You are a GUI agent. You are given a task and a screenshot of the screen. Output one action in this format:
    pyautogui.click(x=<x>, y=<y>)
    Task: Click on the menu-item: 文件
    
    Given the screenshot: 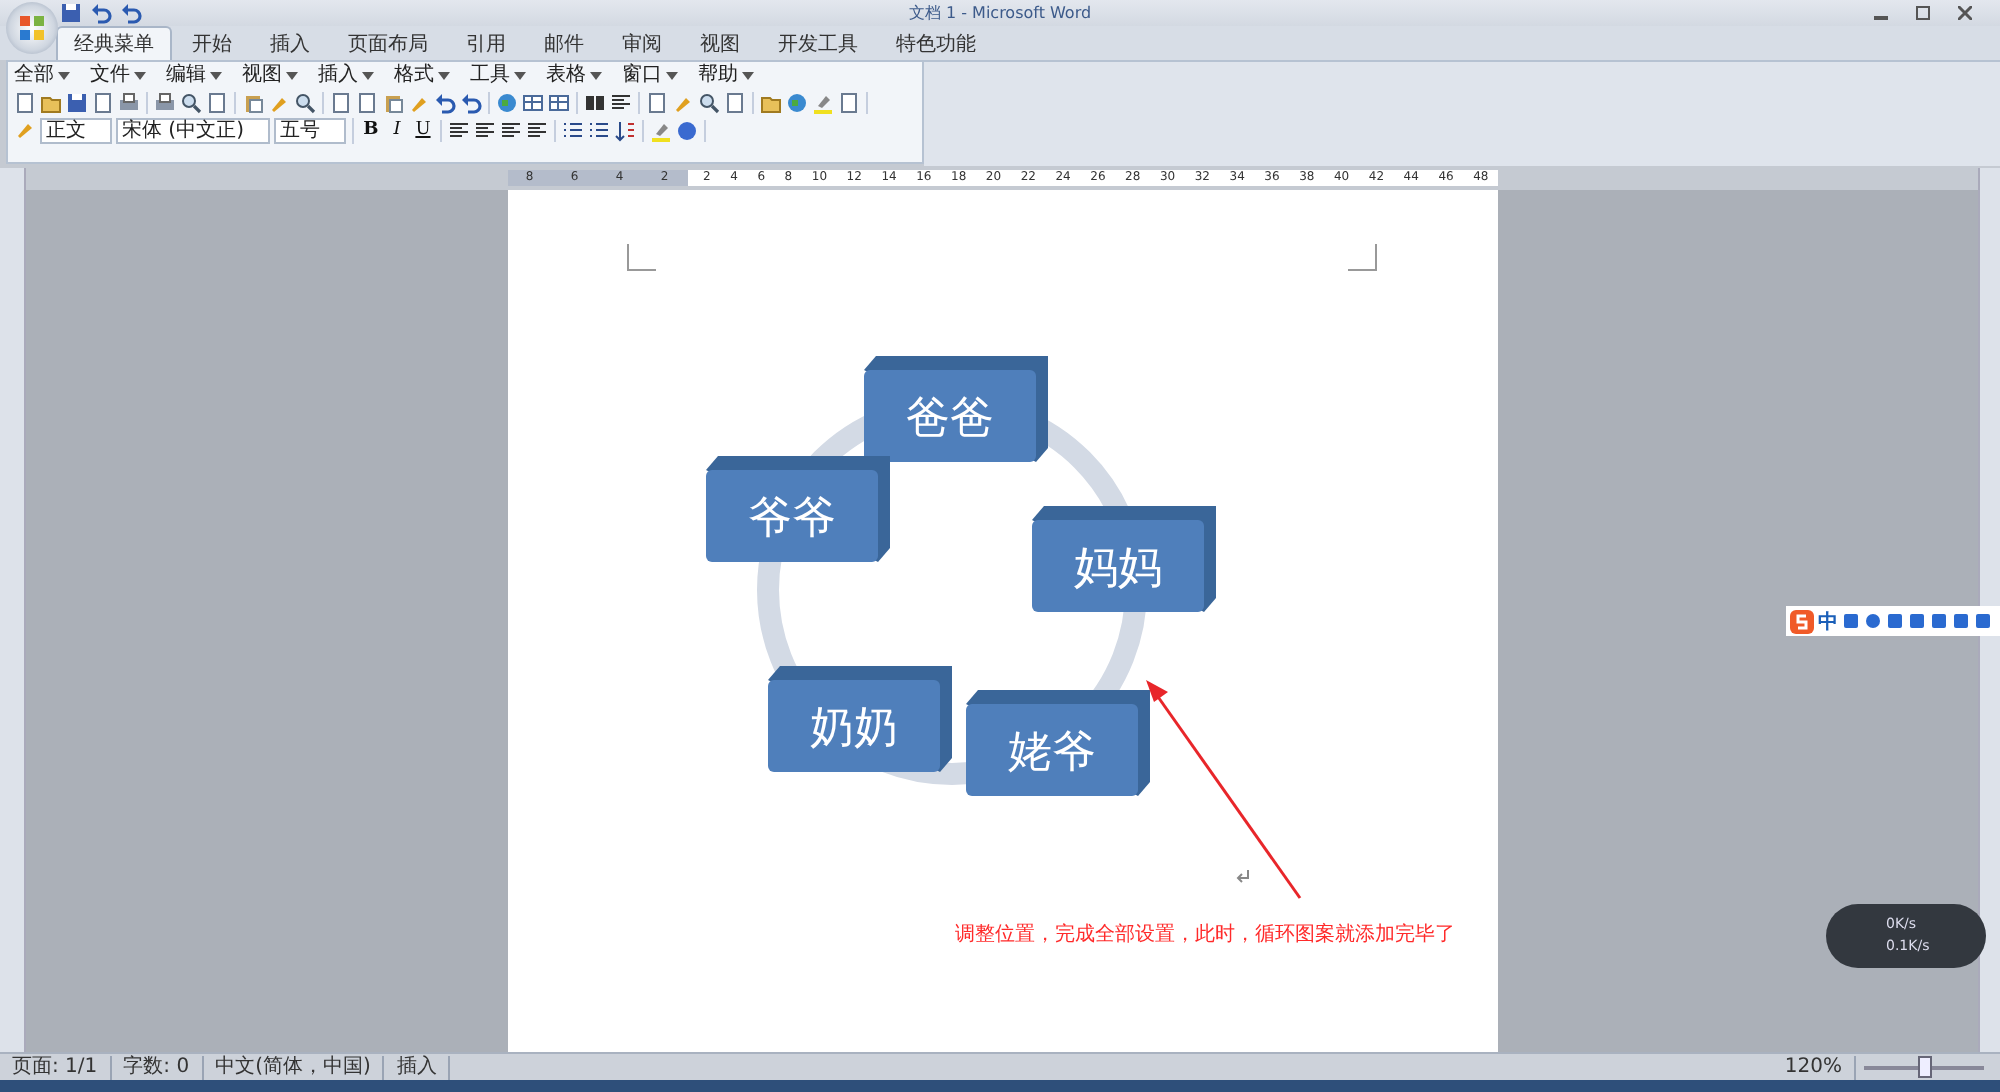 What is the action you would take?
    pyautogui.click(x=110, y=76)
    